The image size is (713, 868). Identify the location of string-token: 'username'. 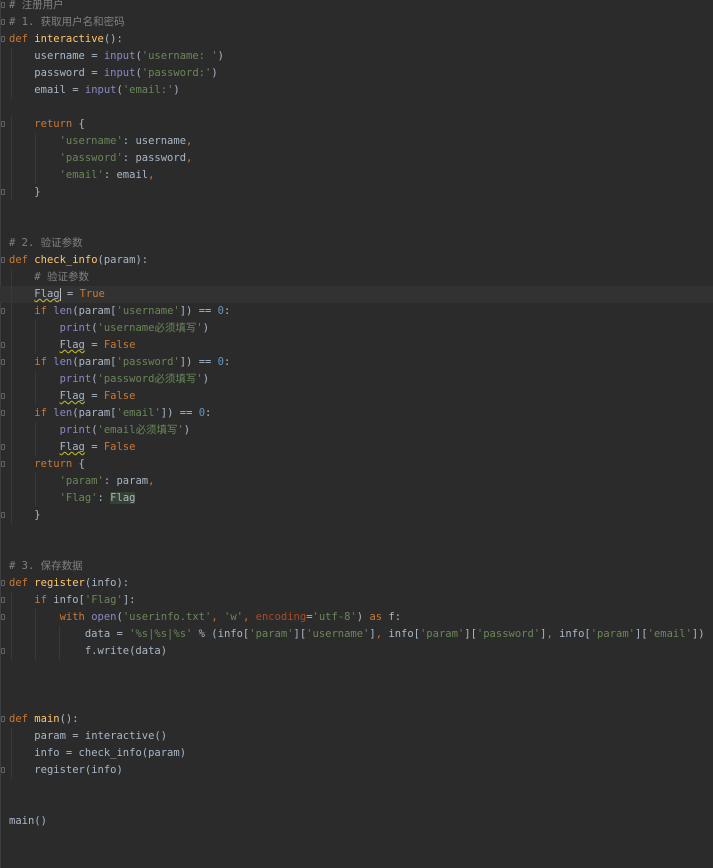
(91, 141).